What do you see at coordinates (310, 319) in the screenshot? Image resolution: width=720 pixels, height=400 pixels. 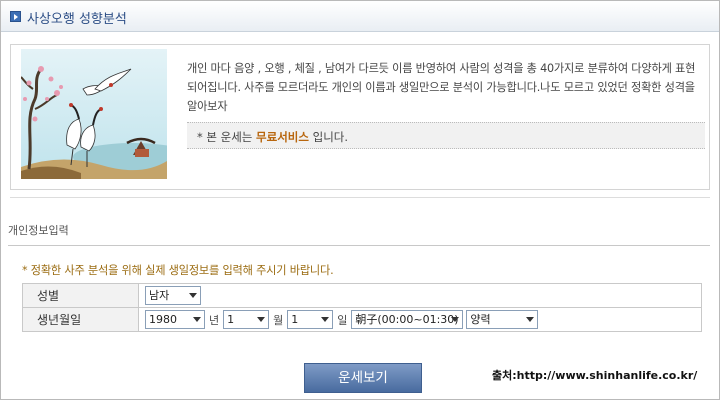 I see `day-select: 1` at bounding box center [310, 319].